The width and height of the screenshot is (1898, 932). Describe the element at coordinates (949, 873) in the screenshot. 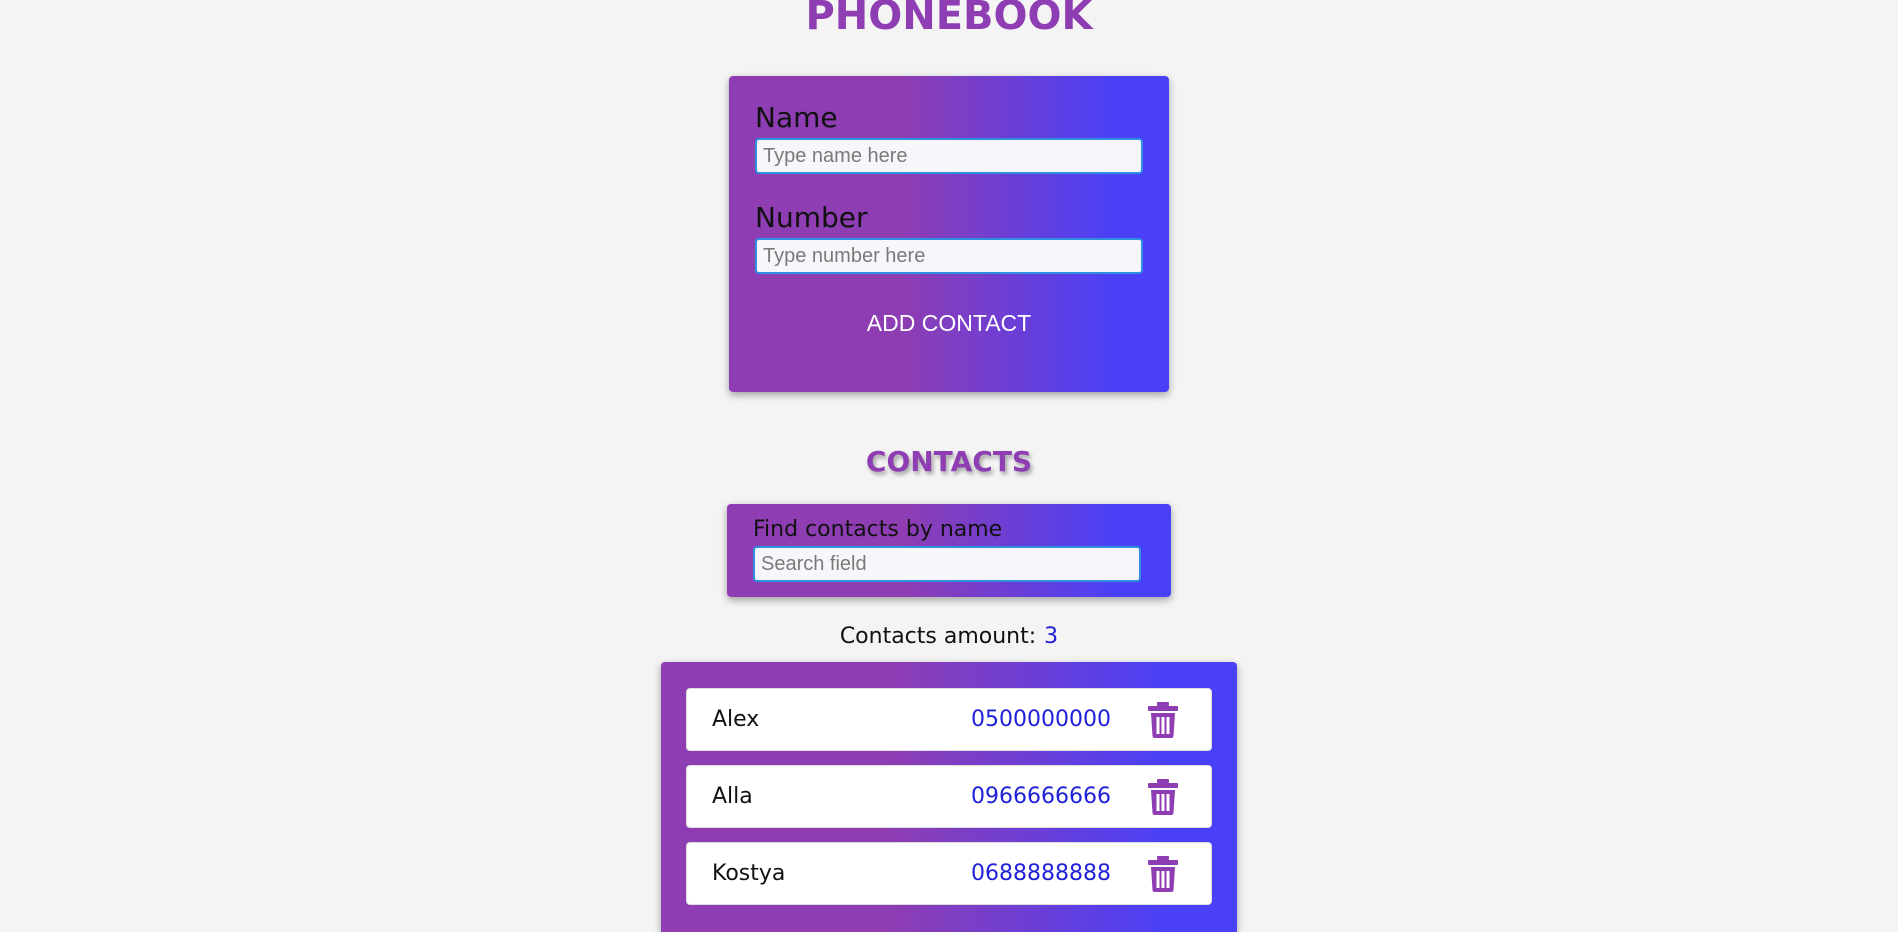

I see `contact-item: Kostya 0688888888` at that location.